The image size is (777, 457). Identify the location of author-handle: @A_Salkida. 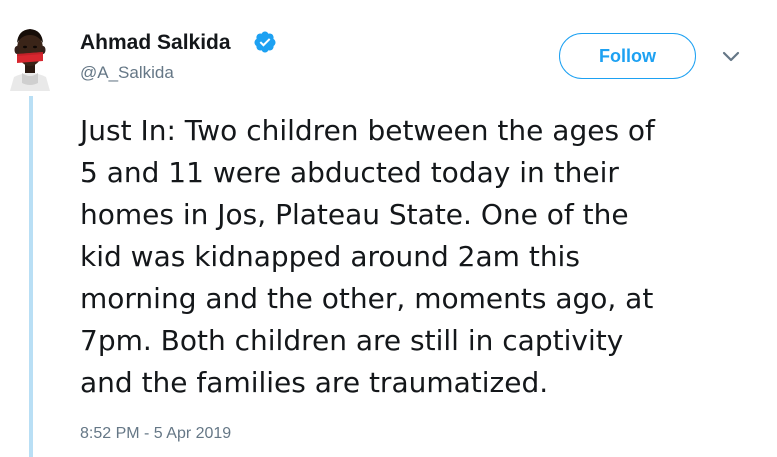
(127, 73).